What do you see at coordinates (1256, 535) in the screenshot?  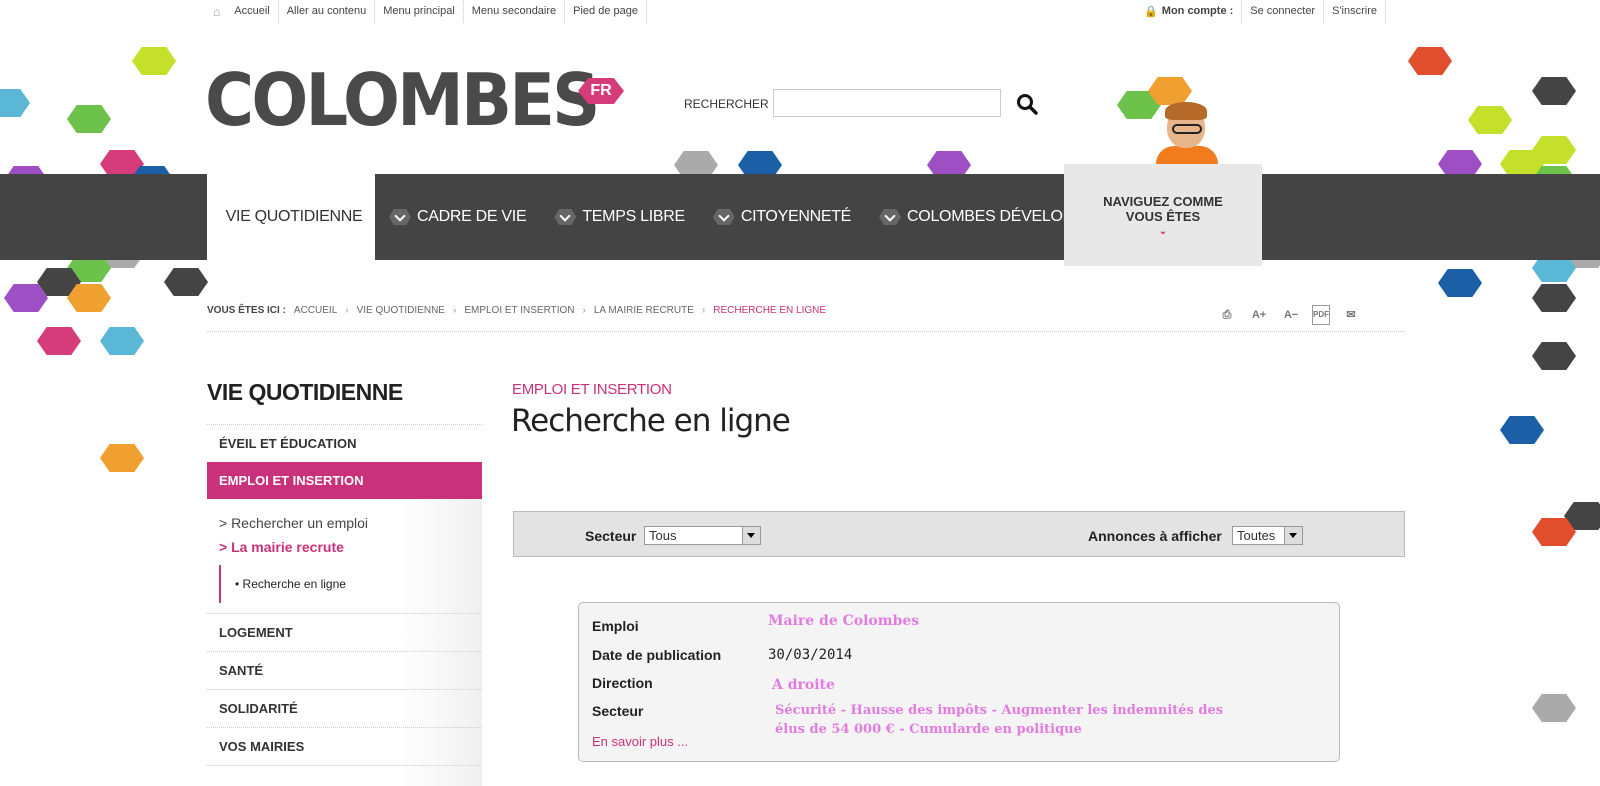 I see `annonces-select-value: Toutes` at bounding box center [1256, 535].